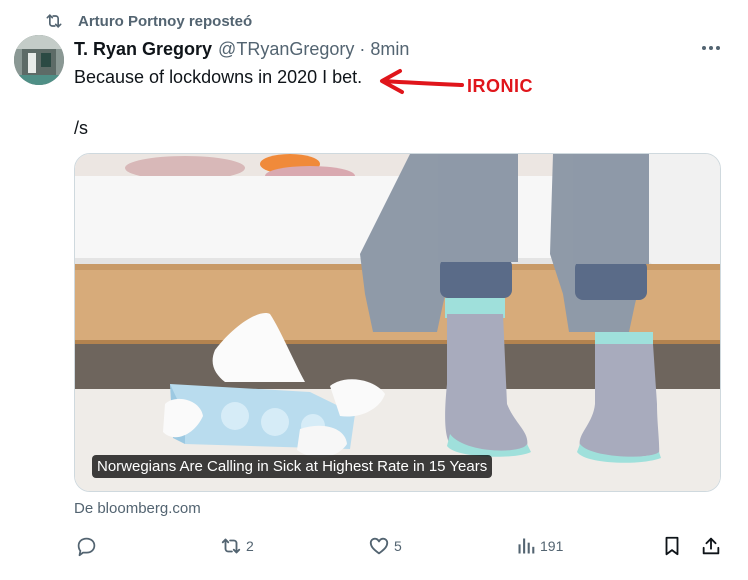 The width and height of the screenshot is (748, 580). I want to click on views-count: 191, so click(552, 546).